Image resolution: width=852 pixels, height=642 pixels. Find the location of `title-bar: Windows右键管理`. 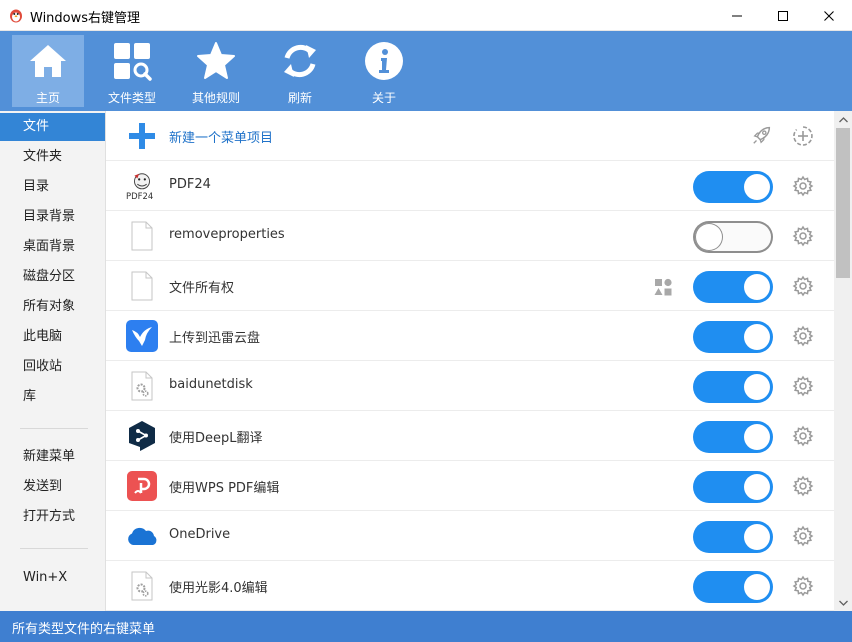

title-bar: Windows右键管理 is located at coordinates (426, 15).